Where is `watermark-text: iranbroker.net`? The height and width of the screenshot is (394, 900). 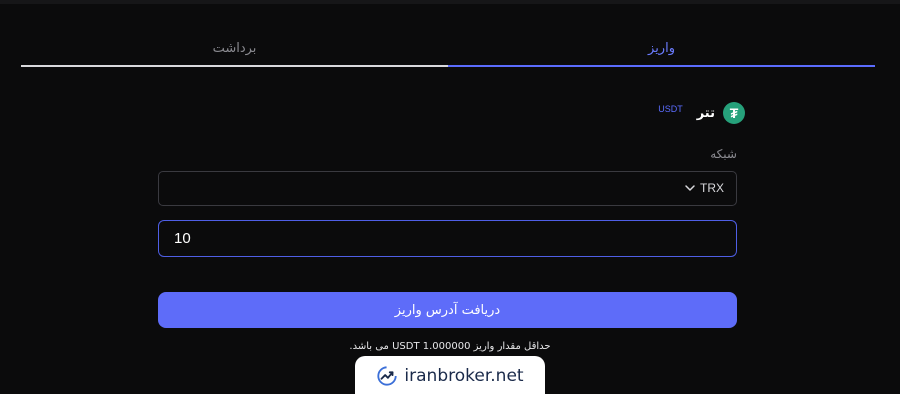 watermark-text: iranbroker.net is located at coordinates (464, 376).